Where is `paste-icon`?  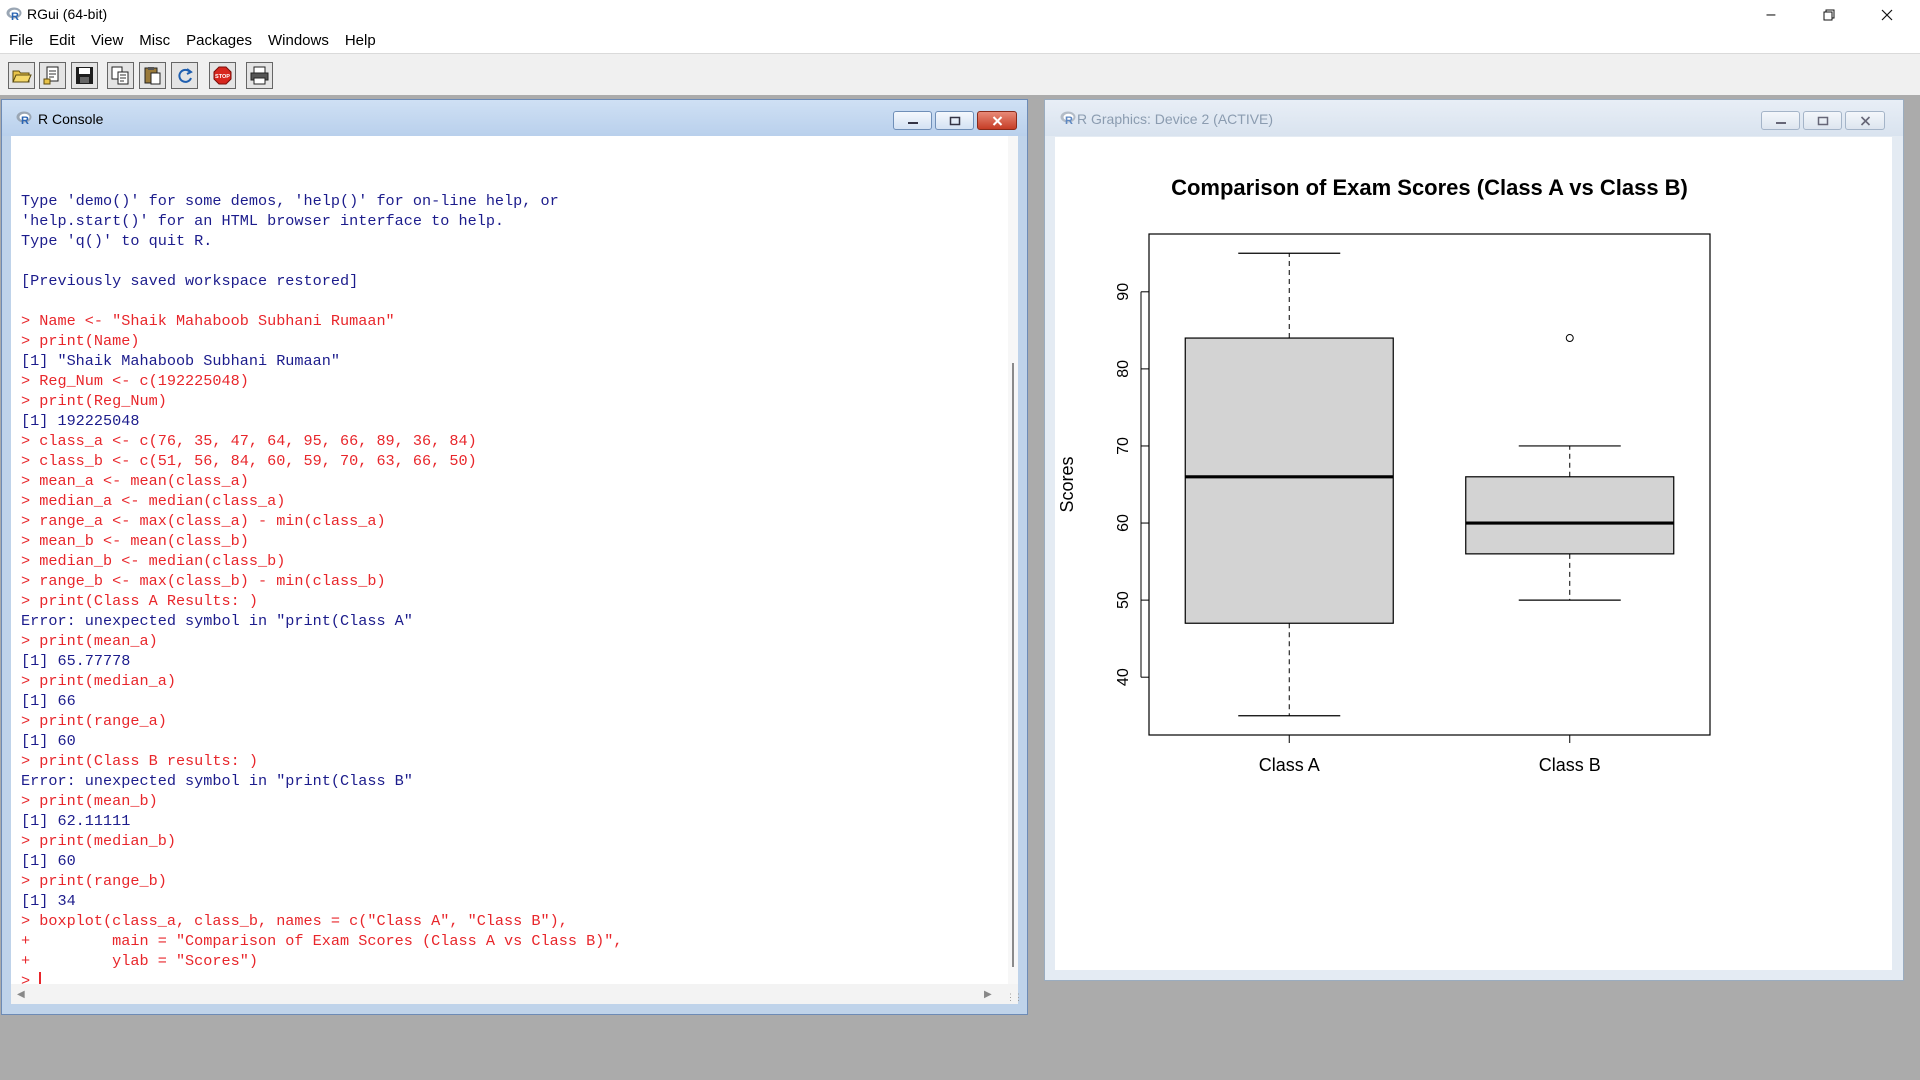 paste-icon is located at coordinates (152, 76).